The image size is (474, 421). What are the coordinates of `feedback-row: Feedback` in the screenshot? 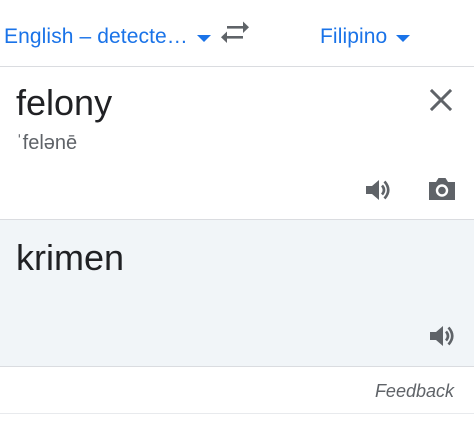 It's located at (237, 390).